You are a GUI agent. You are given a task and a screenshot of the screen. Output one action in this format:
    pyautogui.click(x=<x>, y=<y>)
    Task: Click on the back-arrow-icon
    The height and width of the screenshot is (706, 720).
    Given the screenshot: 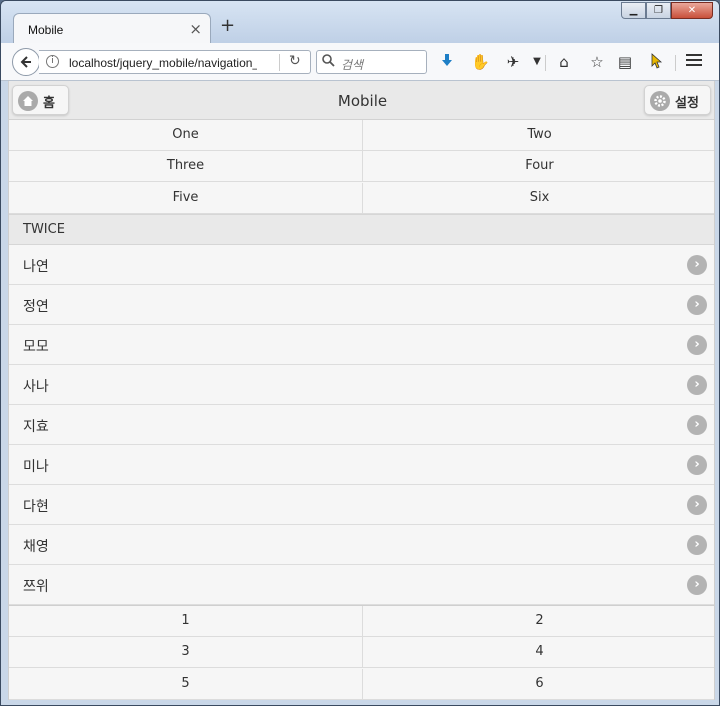 What is the action you would take?
    pyautogui.click(x=25, y=62)
    